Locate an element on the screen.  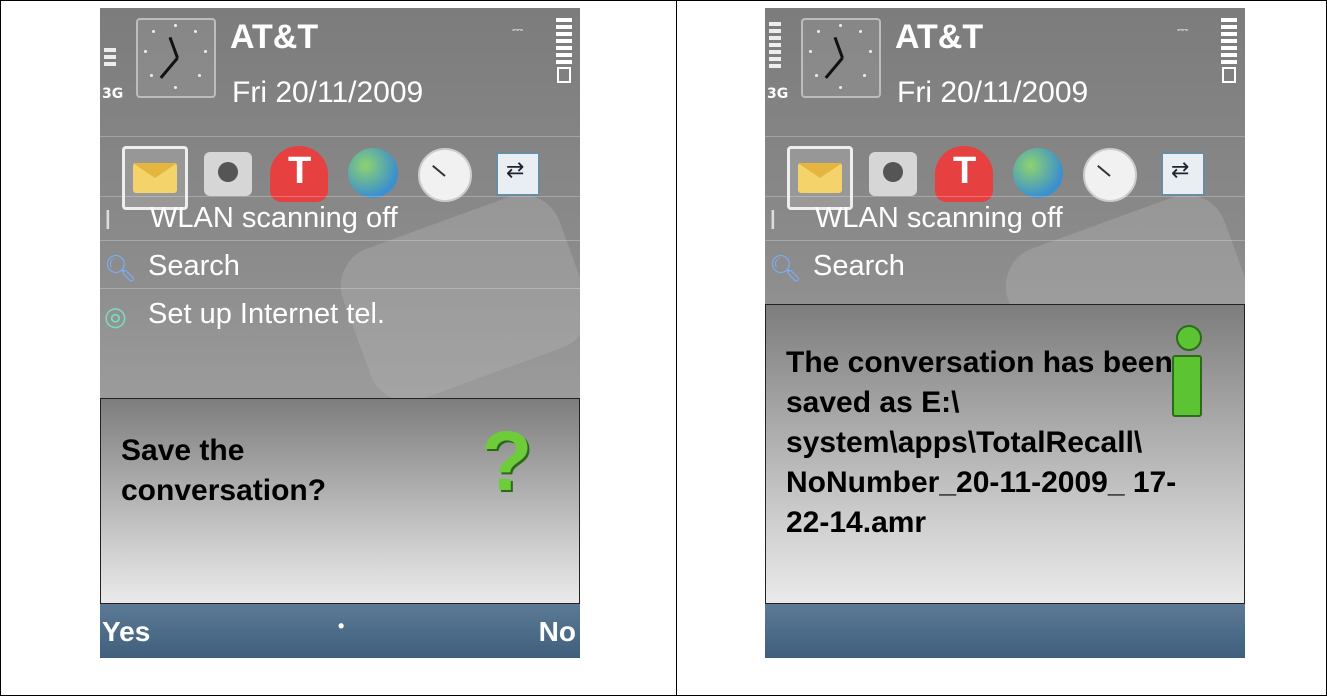
softkey-bar is located at coordinates (1005, 631).